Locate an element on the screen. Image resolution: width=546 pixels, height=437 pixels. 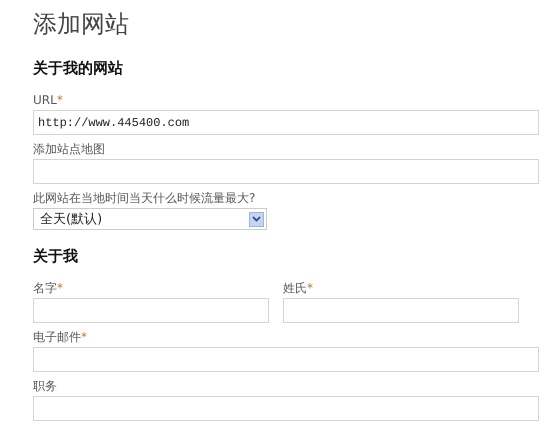
page-title: 添加网站 is located at coordinates (81, 24).